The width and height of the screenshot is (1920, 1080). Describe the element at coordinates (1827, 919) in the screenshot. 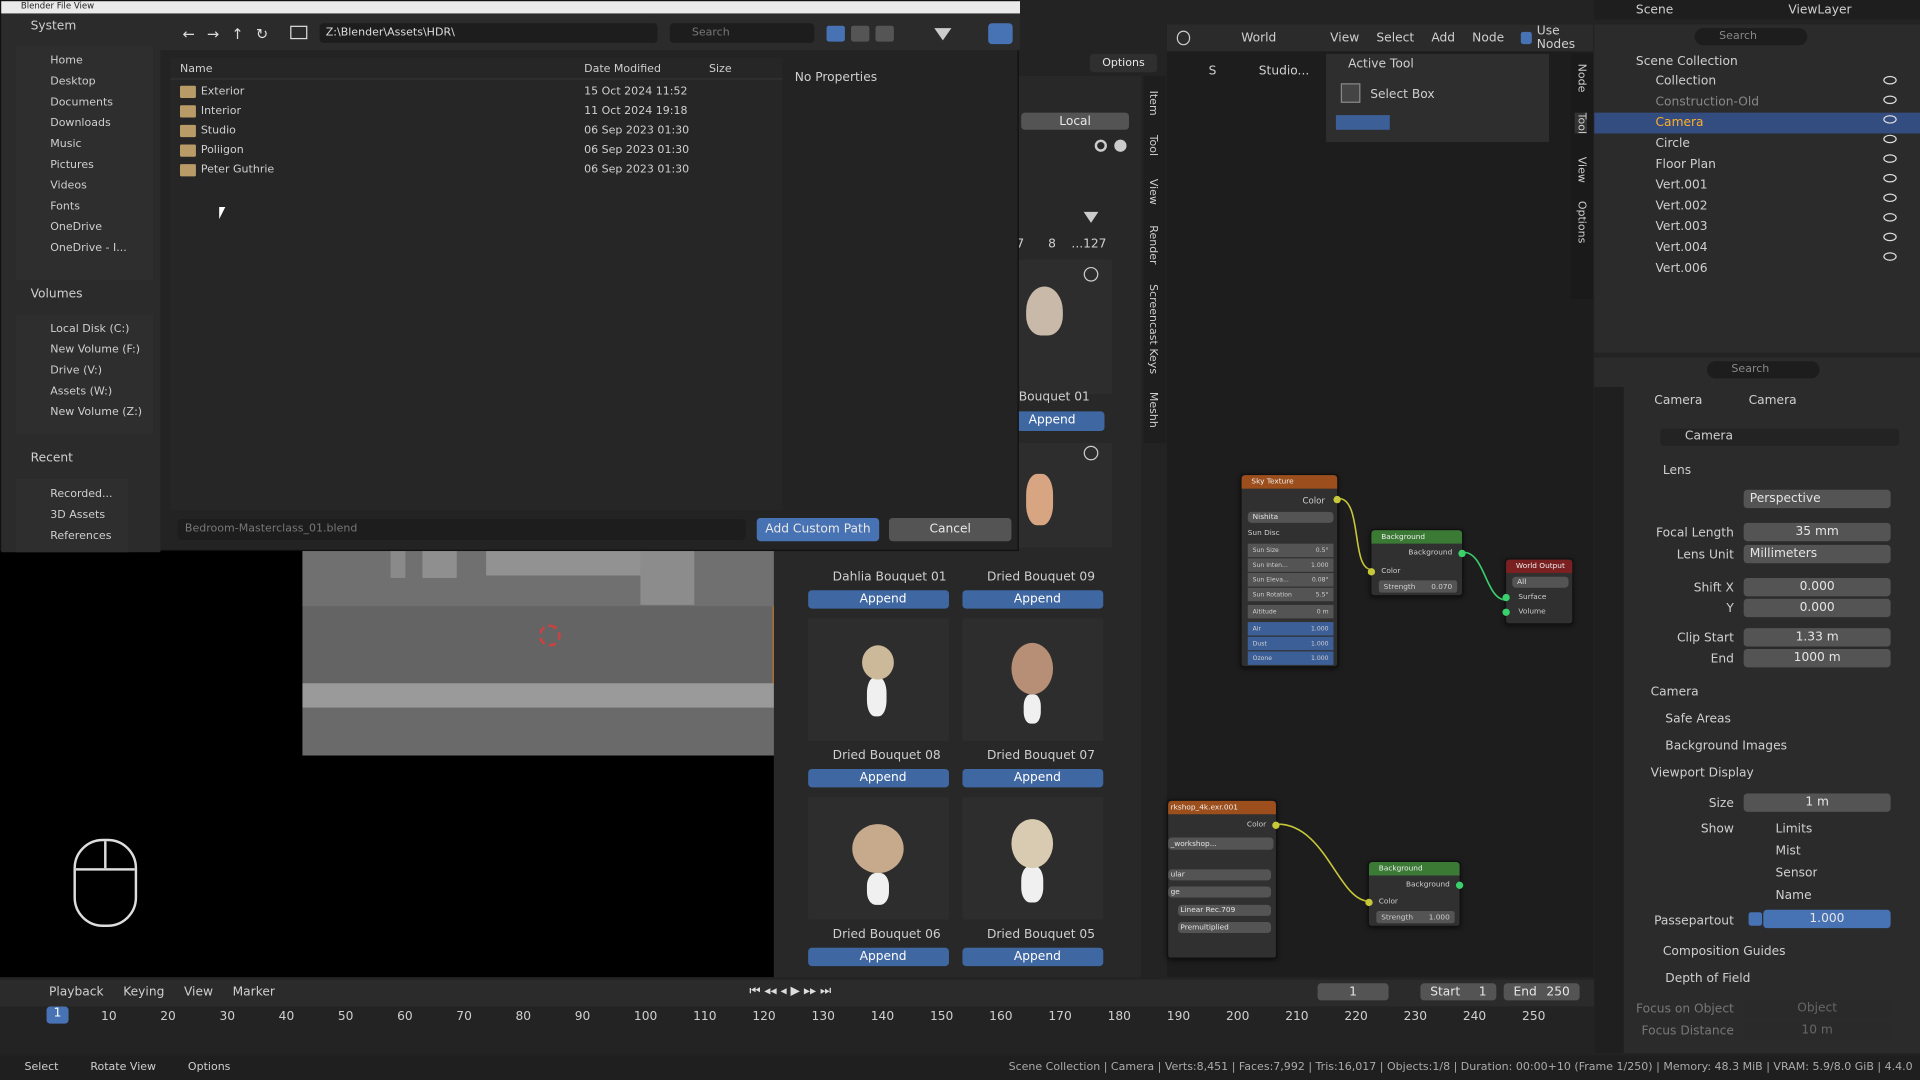

I see `passepartout-alpha-field: 1.000` at that location.